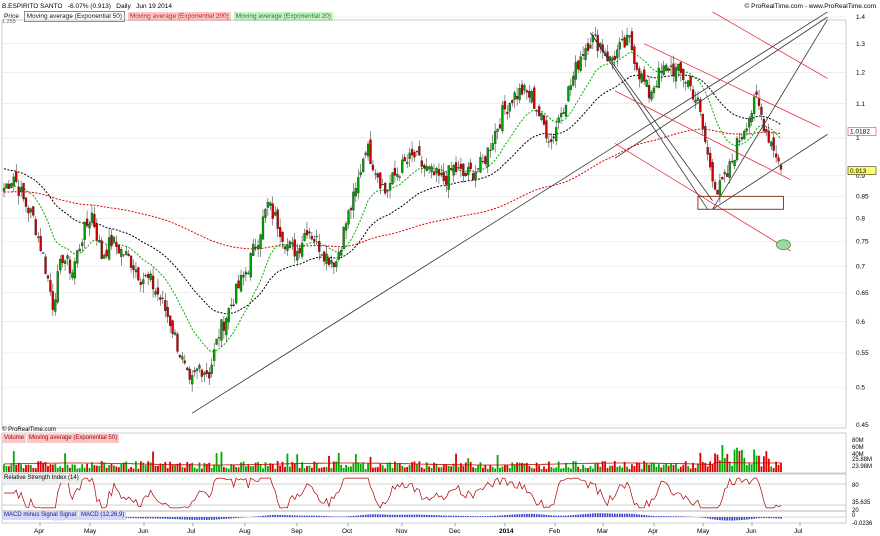 This screenshot has width=880, height=536. Describe the element at coordinates (14, 438) in the screenshot. I see `volume-title: Volume` at that location.